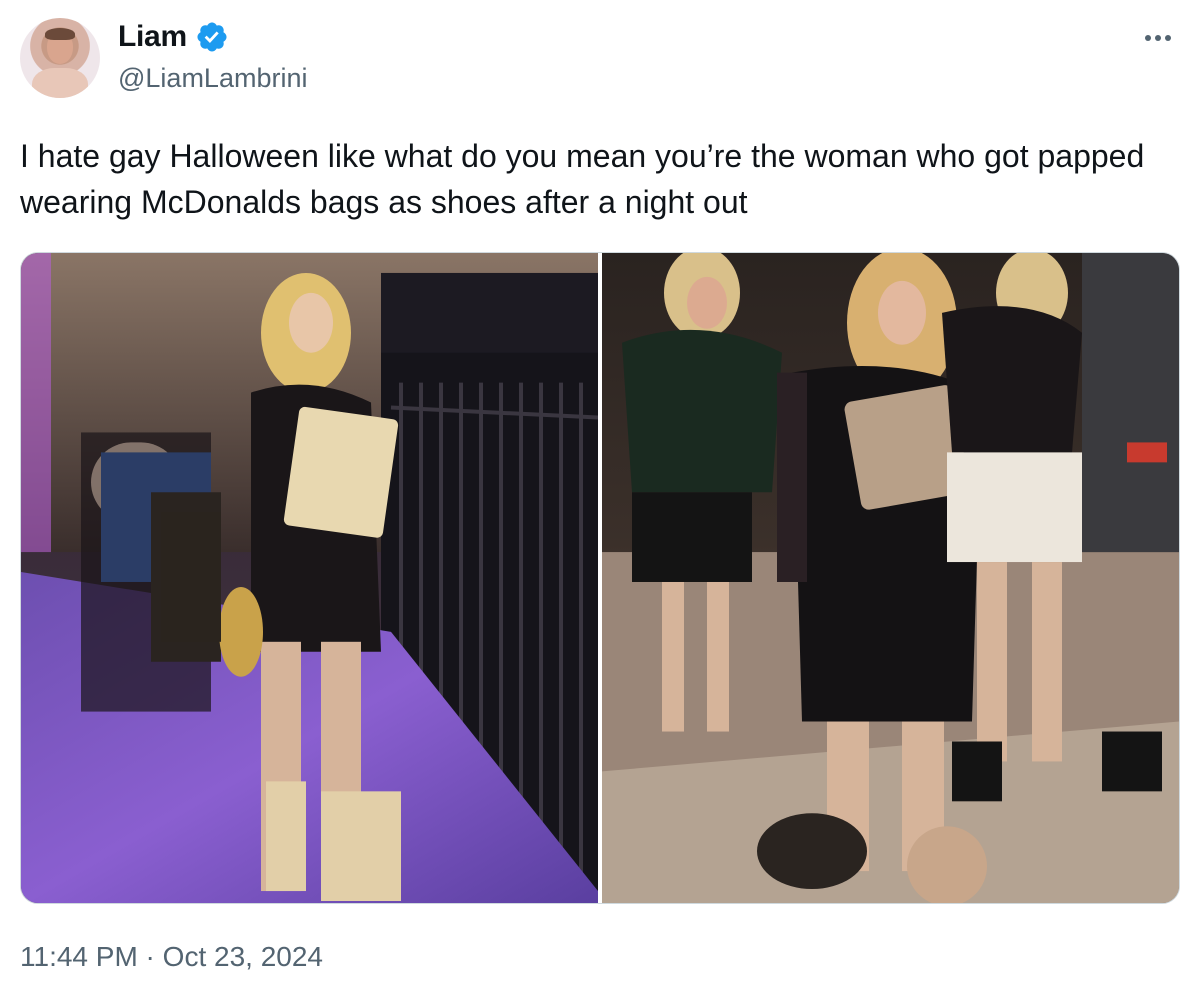 The width and height of the screenshot is (1200, 994). I want to click on timestamp-time: 11:44 PM, so click(79, 956).